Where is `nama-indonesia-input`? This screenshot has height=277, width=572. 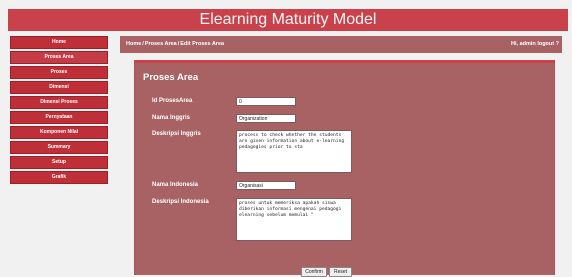
nama-indonesia-input is located at coordinates (266, 185).